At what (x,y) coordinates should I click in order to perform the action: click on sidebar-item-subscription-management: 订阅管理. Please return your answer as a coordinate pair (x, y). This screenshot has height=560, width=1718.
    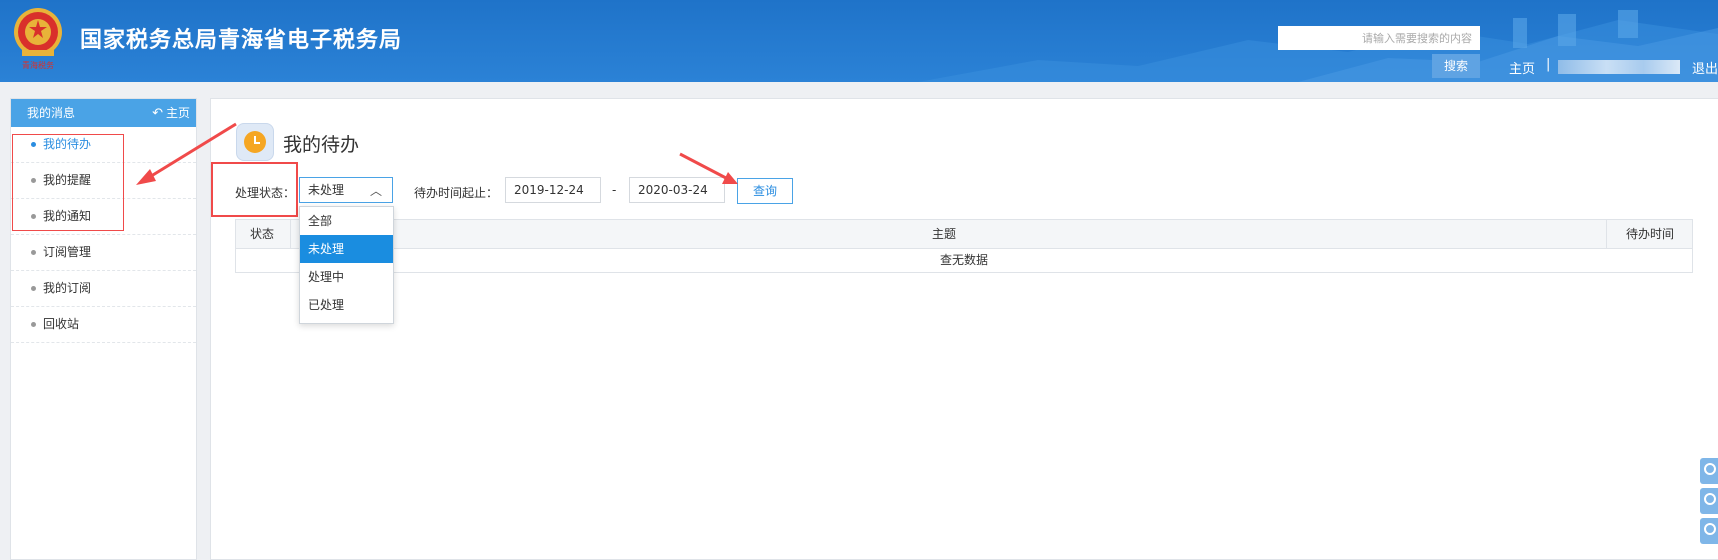
    Looking at the image, I should click on (103, 253).